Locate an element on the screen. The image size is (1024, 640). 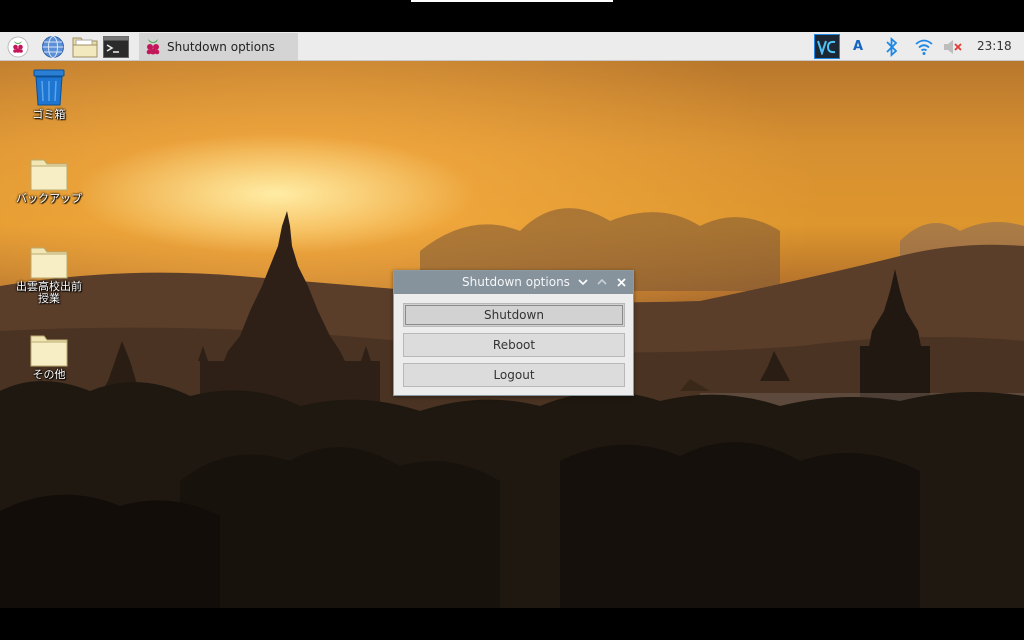
clock: 23:18 is located at coordinates (994, 46).